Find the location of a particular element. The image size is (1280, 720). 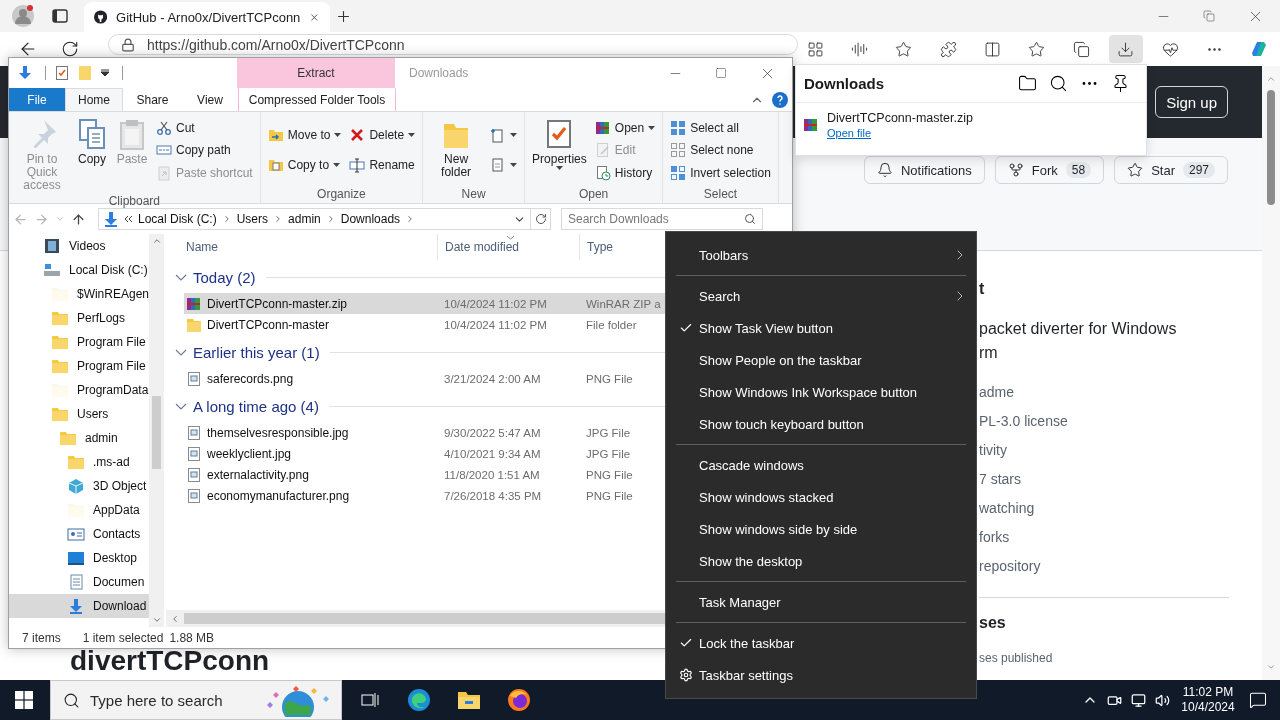

sidebar-link: adme is located at coordinates (1120, 392).